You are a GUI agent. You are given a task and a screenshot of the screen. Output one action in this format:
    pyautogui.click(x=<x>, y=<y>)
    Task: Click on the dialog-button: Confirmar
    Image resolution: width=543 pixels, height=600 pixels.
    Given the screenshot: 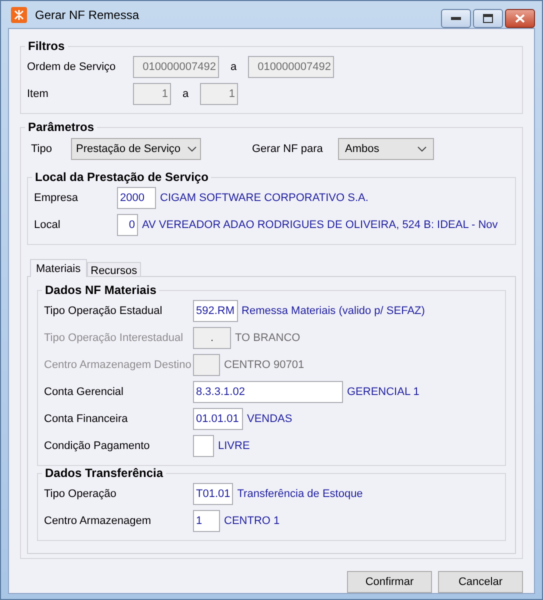 What is the action you would take?
    pyautogui.click(x=389, y=582)
    